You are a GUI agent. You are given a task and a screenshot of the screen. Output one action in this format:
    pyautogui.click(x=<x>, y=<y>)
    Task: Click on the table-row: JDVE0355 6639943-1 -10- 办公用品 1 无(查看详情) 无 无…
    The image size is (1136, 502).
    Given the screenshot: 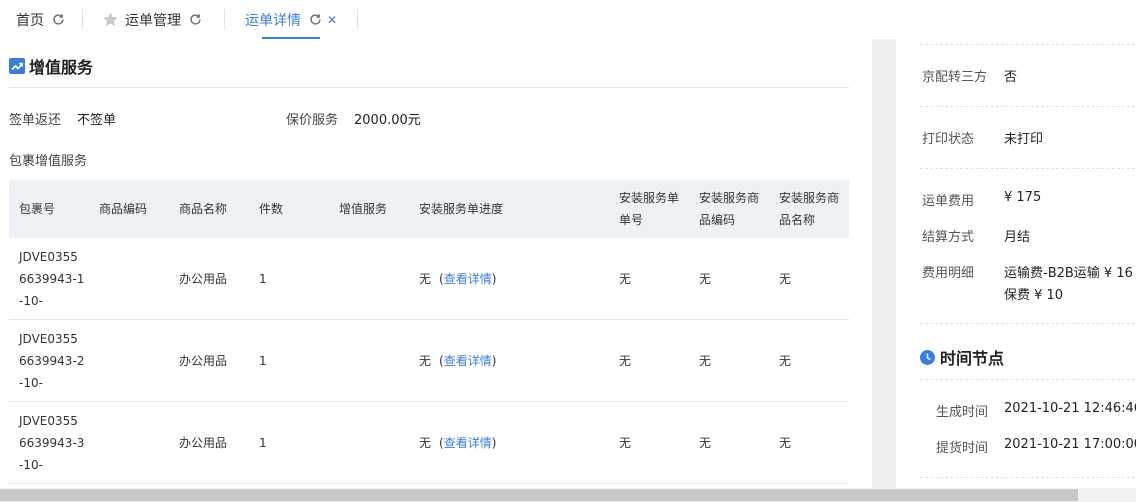 What is the action you would take?
    pyautogui.click(x=429, y=279)
    